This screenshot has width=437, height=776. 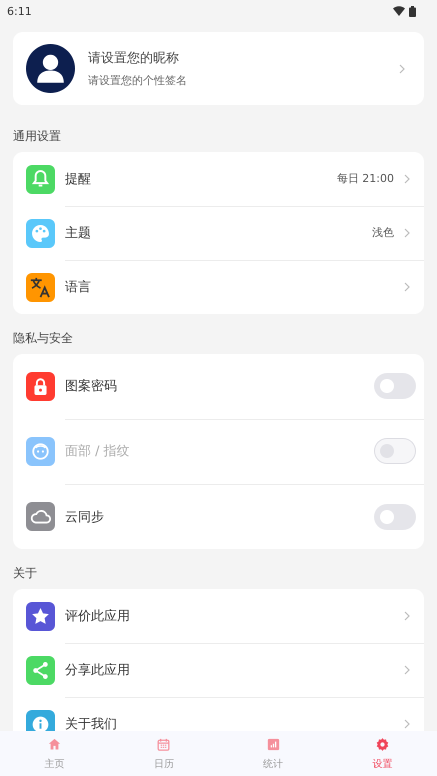 What do you see at coordinates (50, 68) in the screenshot?
I see `avatar-icon` at bounding box center [50, 68].